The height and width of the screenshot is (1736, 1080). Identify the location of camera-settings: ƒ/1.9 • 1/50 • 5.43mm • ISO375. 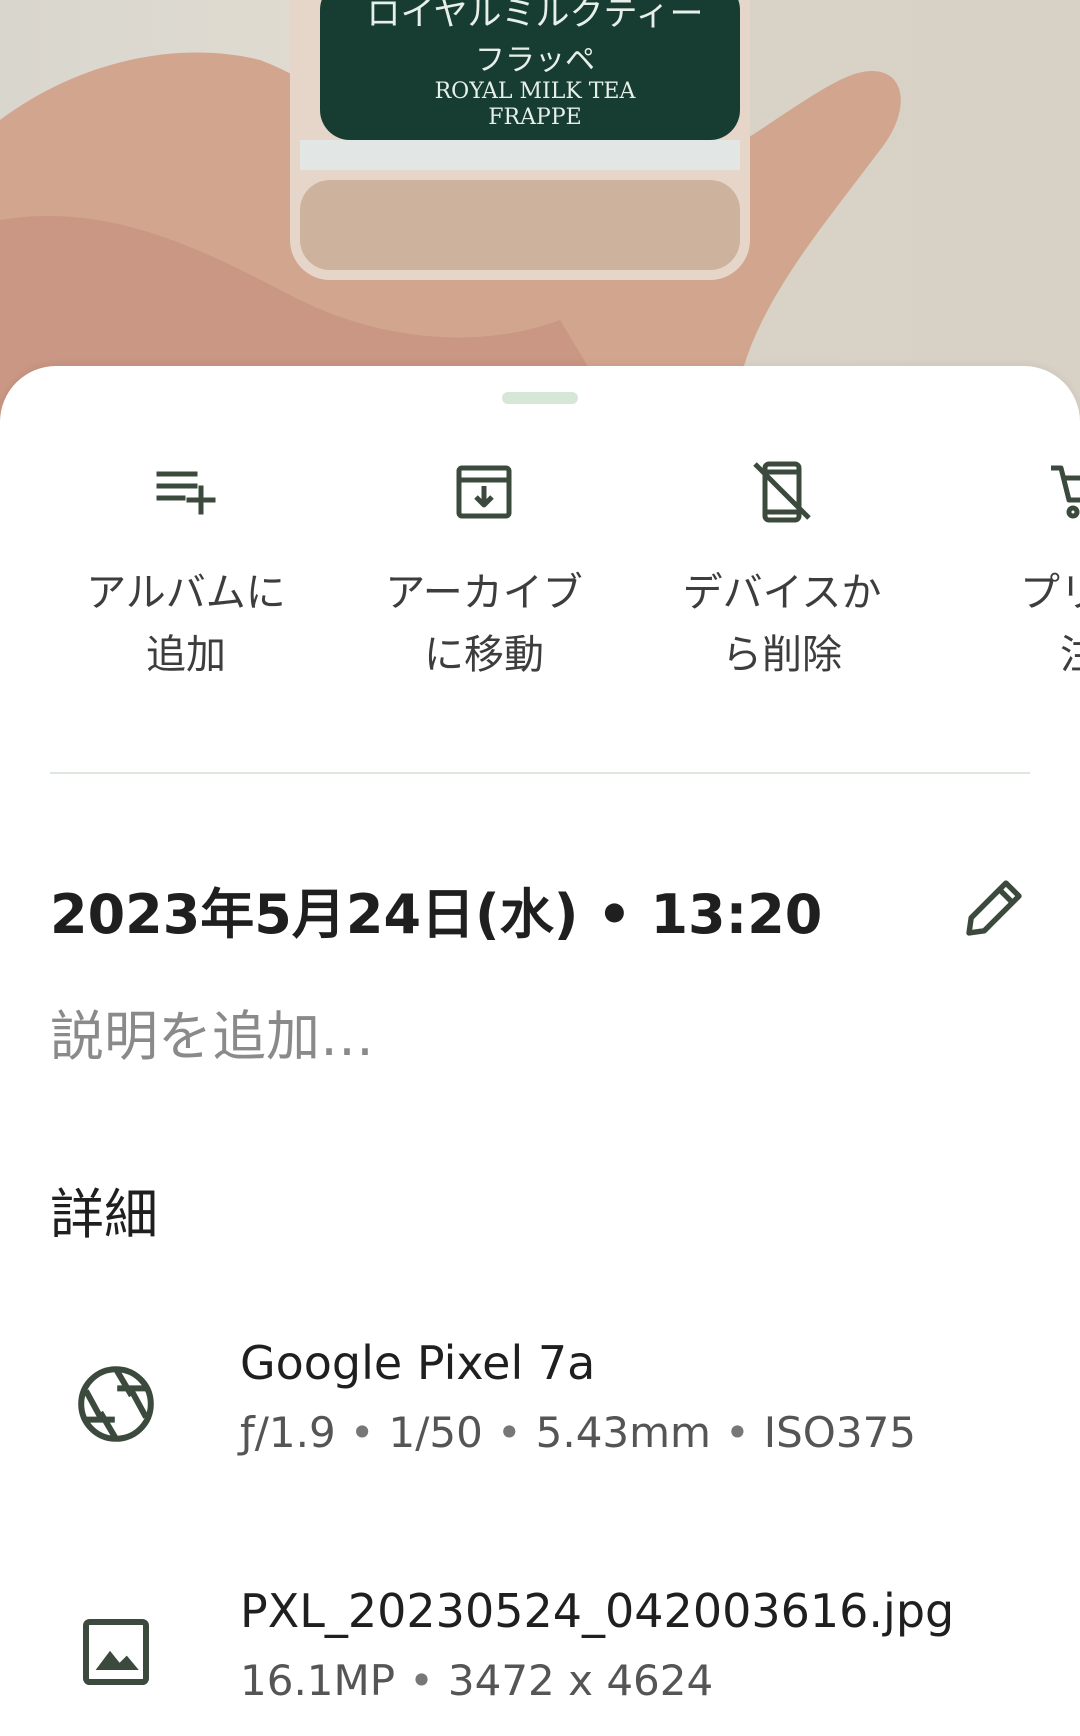
(578, 1432).